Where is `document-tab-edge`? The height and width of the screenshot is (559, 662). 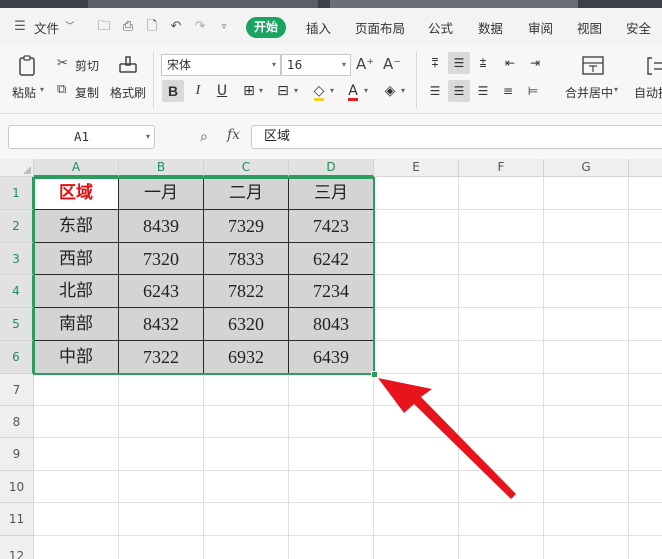
document-tab-edge is located at coordinates (203, 4).